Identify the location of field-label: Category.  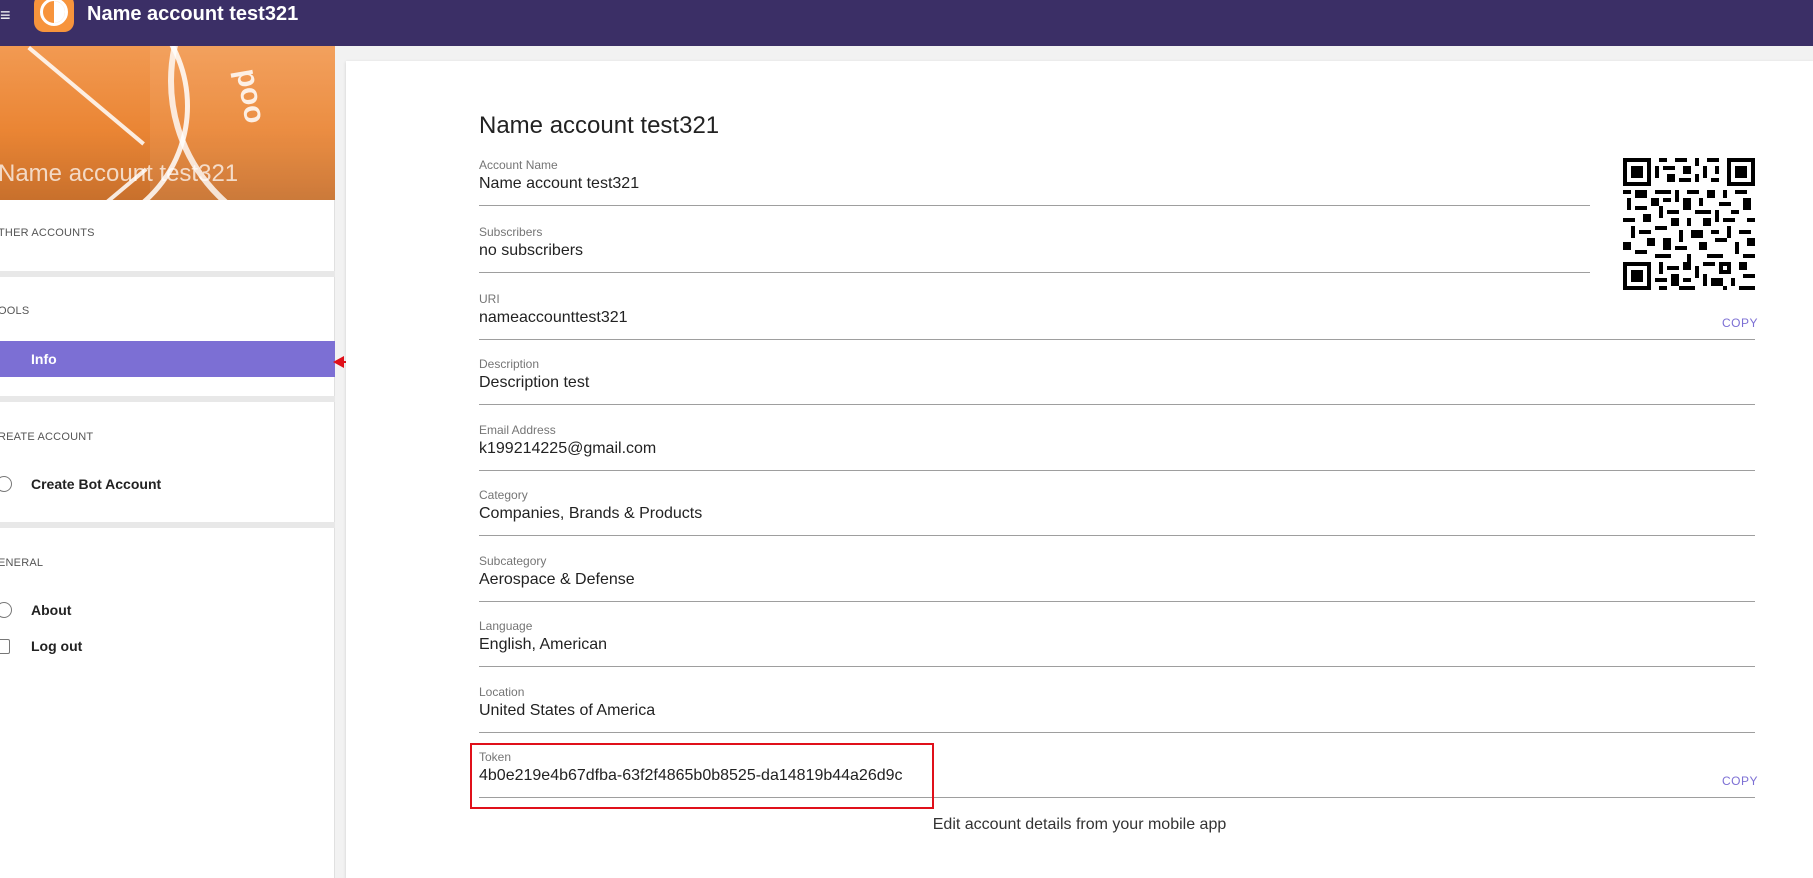
(503, 495).